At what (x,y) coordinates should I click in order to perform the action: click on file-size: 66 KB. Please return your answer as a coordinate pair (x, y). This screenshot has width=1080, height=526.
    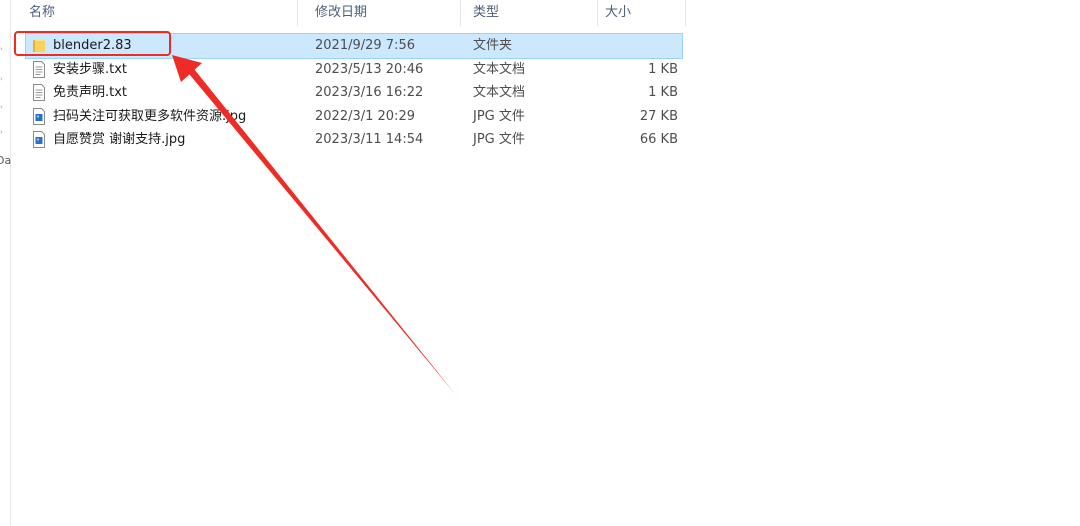
    Looking at the image, I should click on (658, 139).